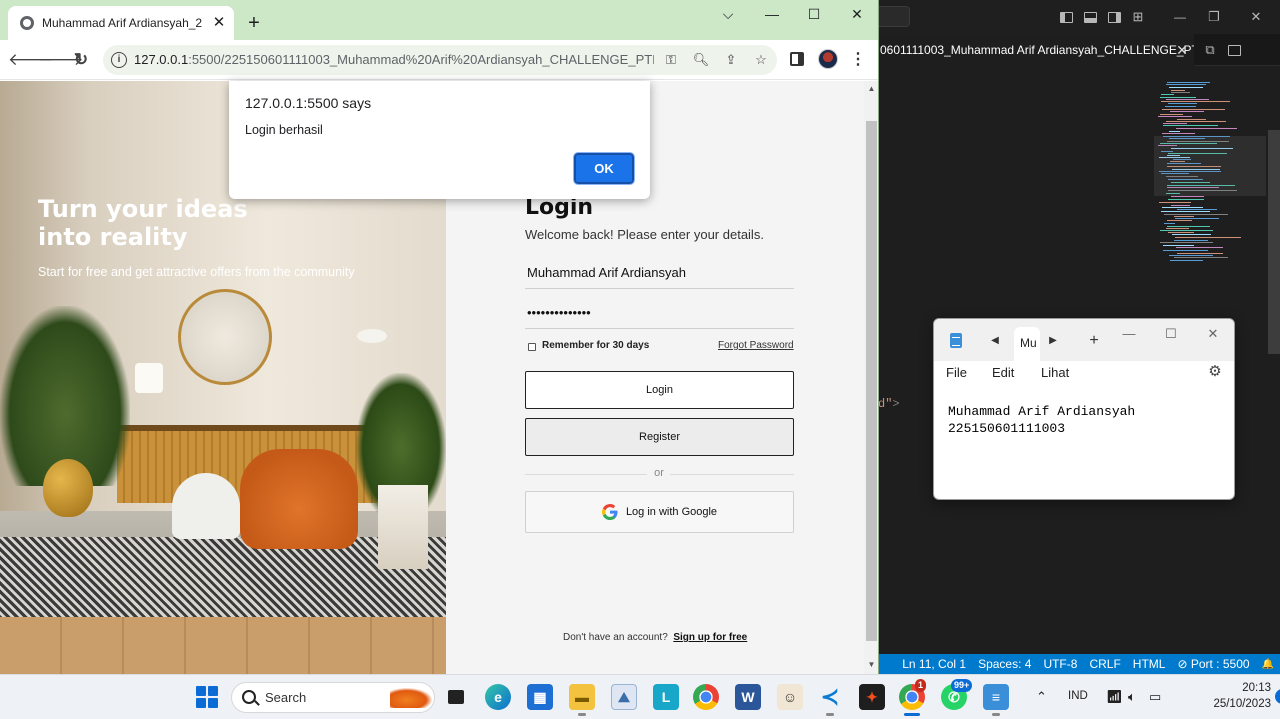 This screenshot has height=719, width=1280. I want to click on notepad-close-icon: ✕, so click(1213, 334).